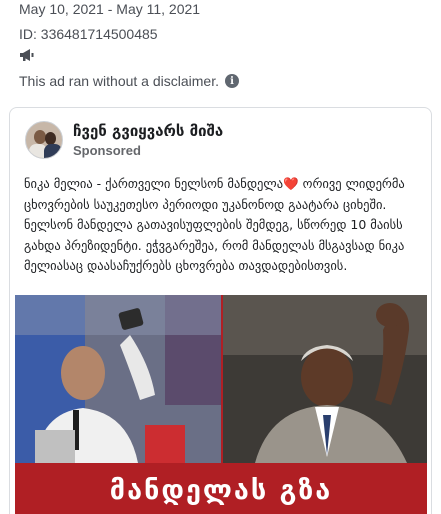 The width and height of the screenshot is (441, 514). I want to click on disclaimer-row: This ad ran without a disclaimer. i, so click(129, 81).